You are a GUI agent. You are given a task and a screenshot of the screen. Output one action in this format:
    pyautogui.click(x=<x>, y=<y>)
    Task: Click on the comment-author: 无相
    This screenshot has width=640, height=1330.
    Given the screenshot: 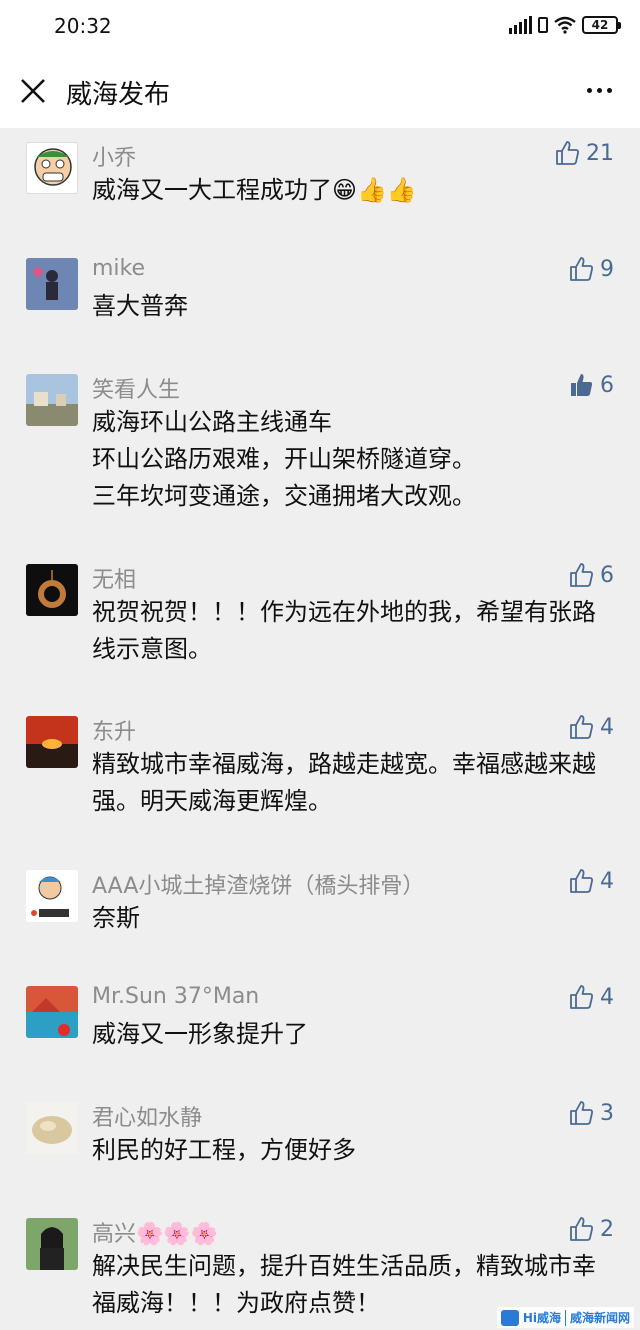 What is the action you would take?
    pyautogui.click(x=114, y=580)
    